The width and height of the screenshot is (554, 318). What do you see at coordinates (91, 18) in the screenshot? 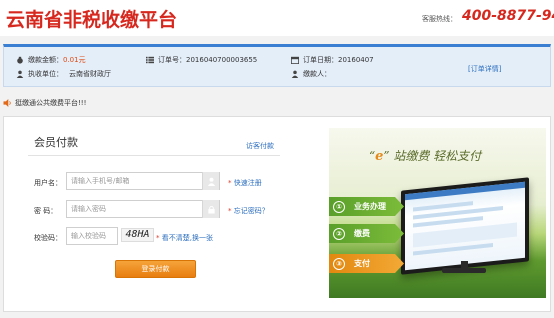
I see `site-logo: 云南省非税收缴平台` at bounding box center [91, 18].